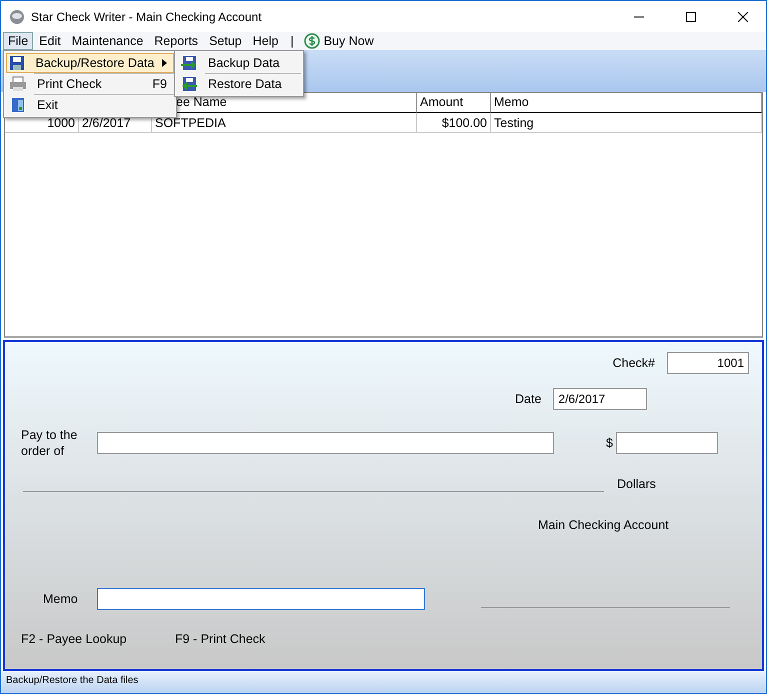  Describe the element at coordinates (633, 363) in the screenshot. I see `check-number-label: Check#` at that location.